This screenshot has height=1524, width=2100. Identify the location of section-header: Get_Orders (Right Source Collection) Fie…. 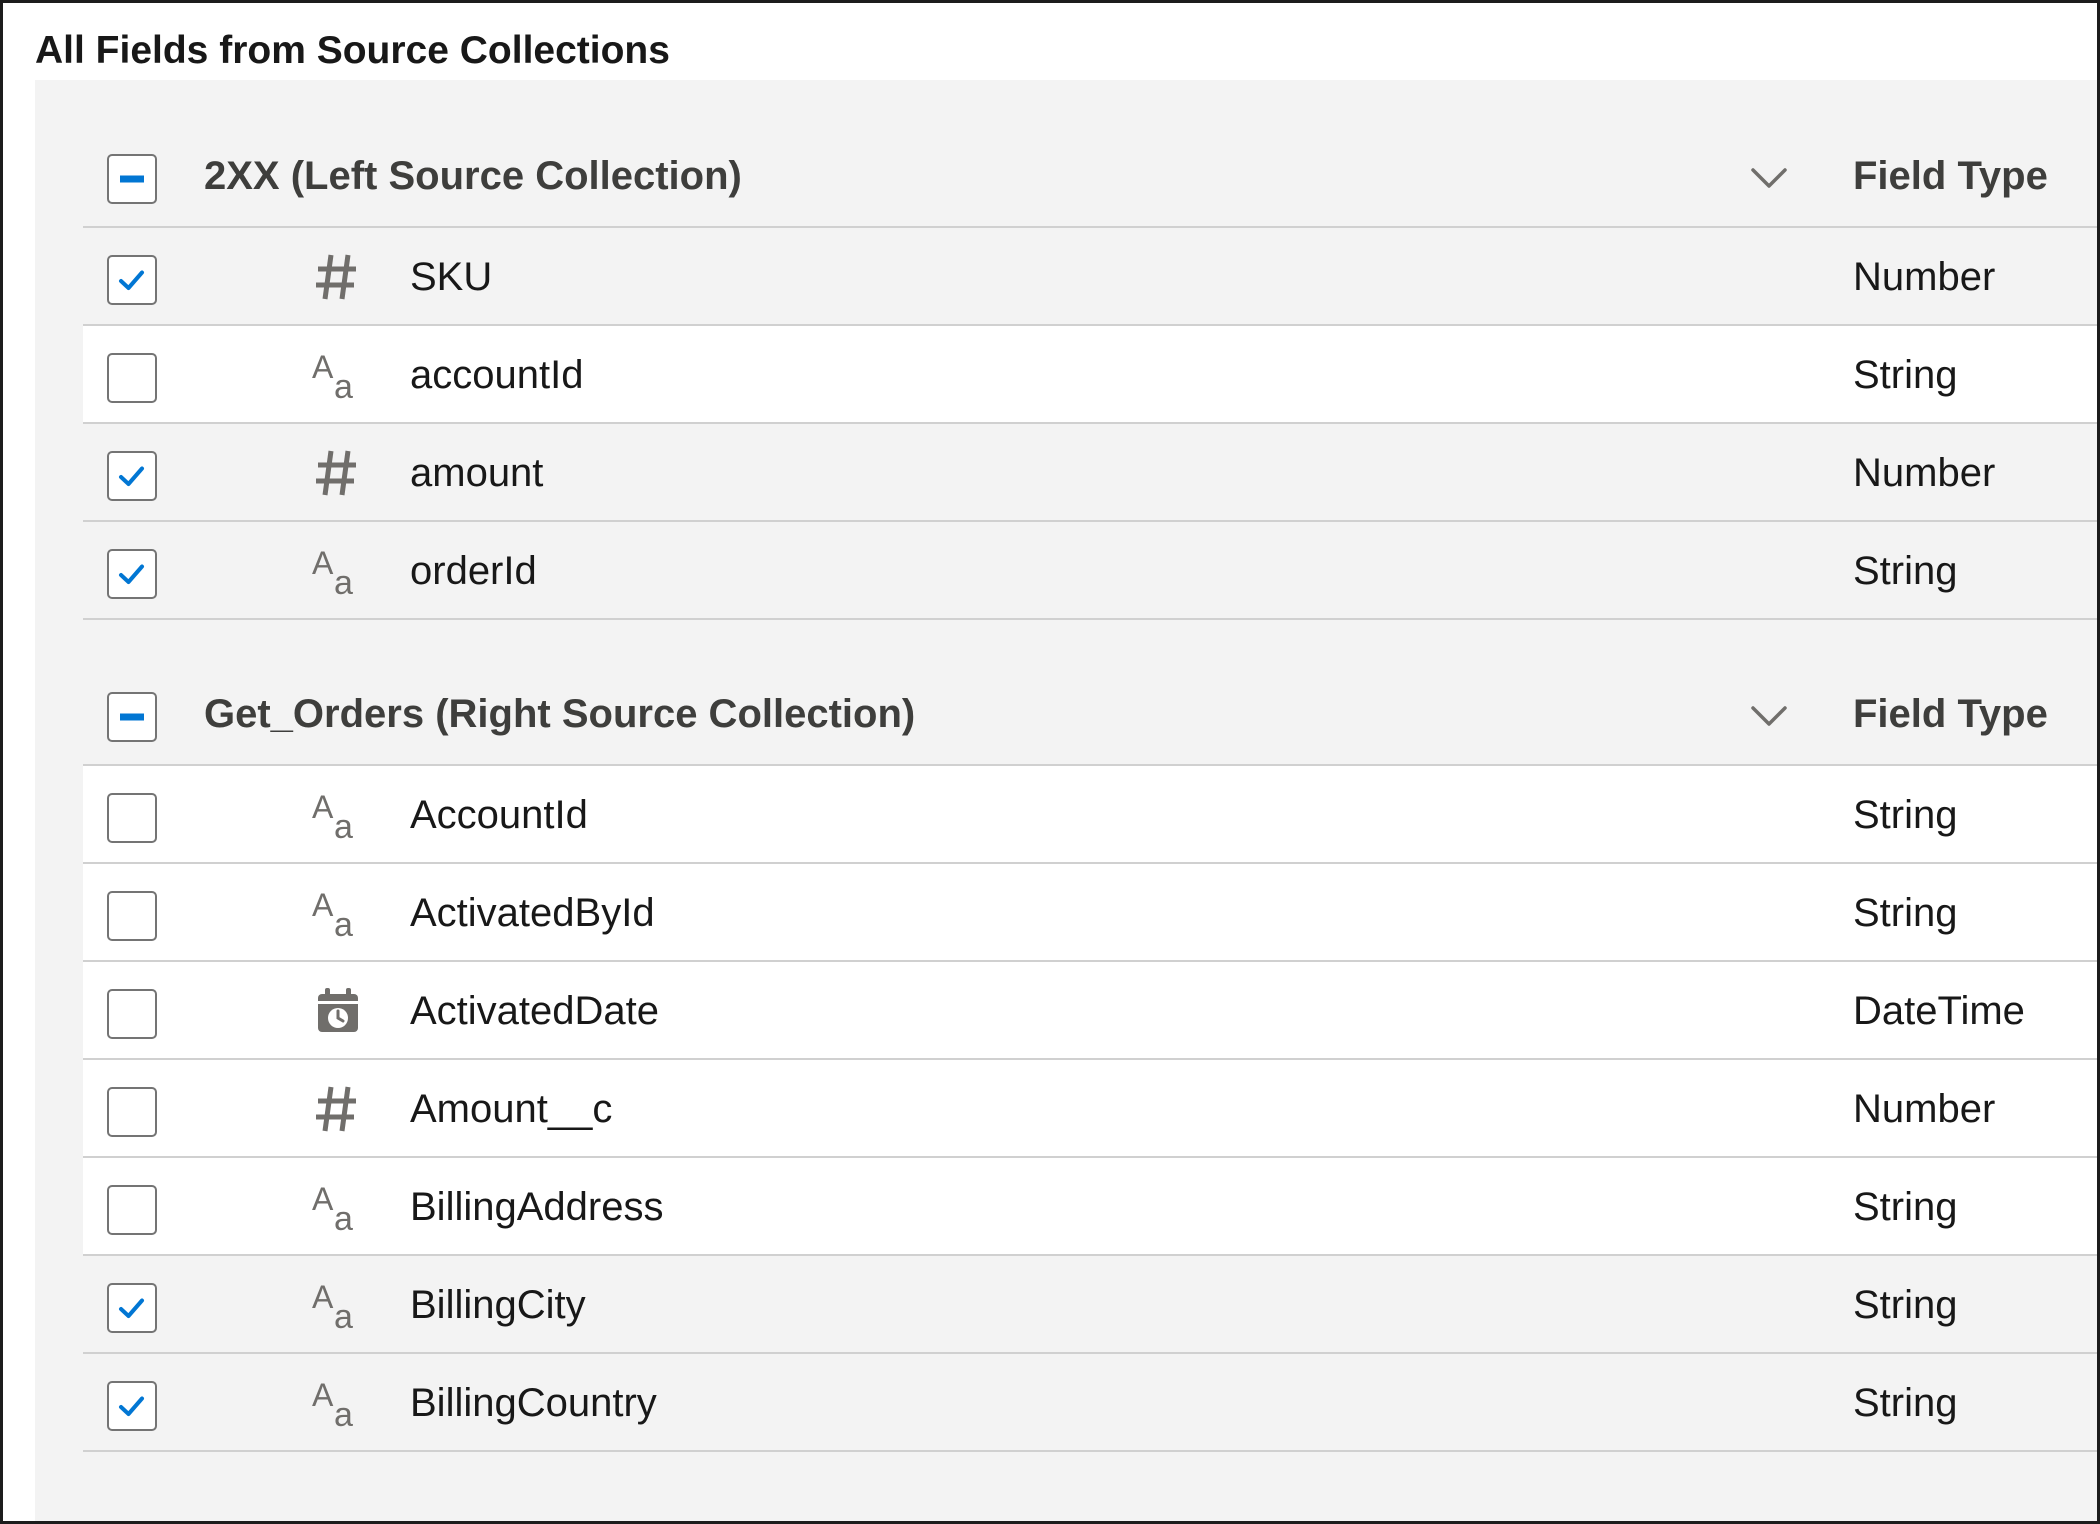
(1090, 692).